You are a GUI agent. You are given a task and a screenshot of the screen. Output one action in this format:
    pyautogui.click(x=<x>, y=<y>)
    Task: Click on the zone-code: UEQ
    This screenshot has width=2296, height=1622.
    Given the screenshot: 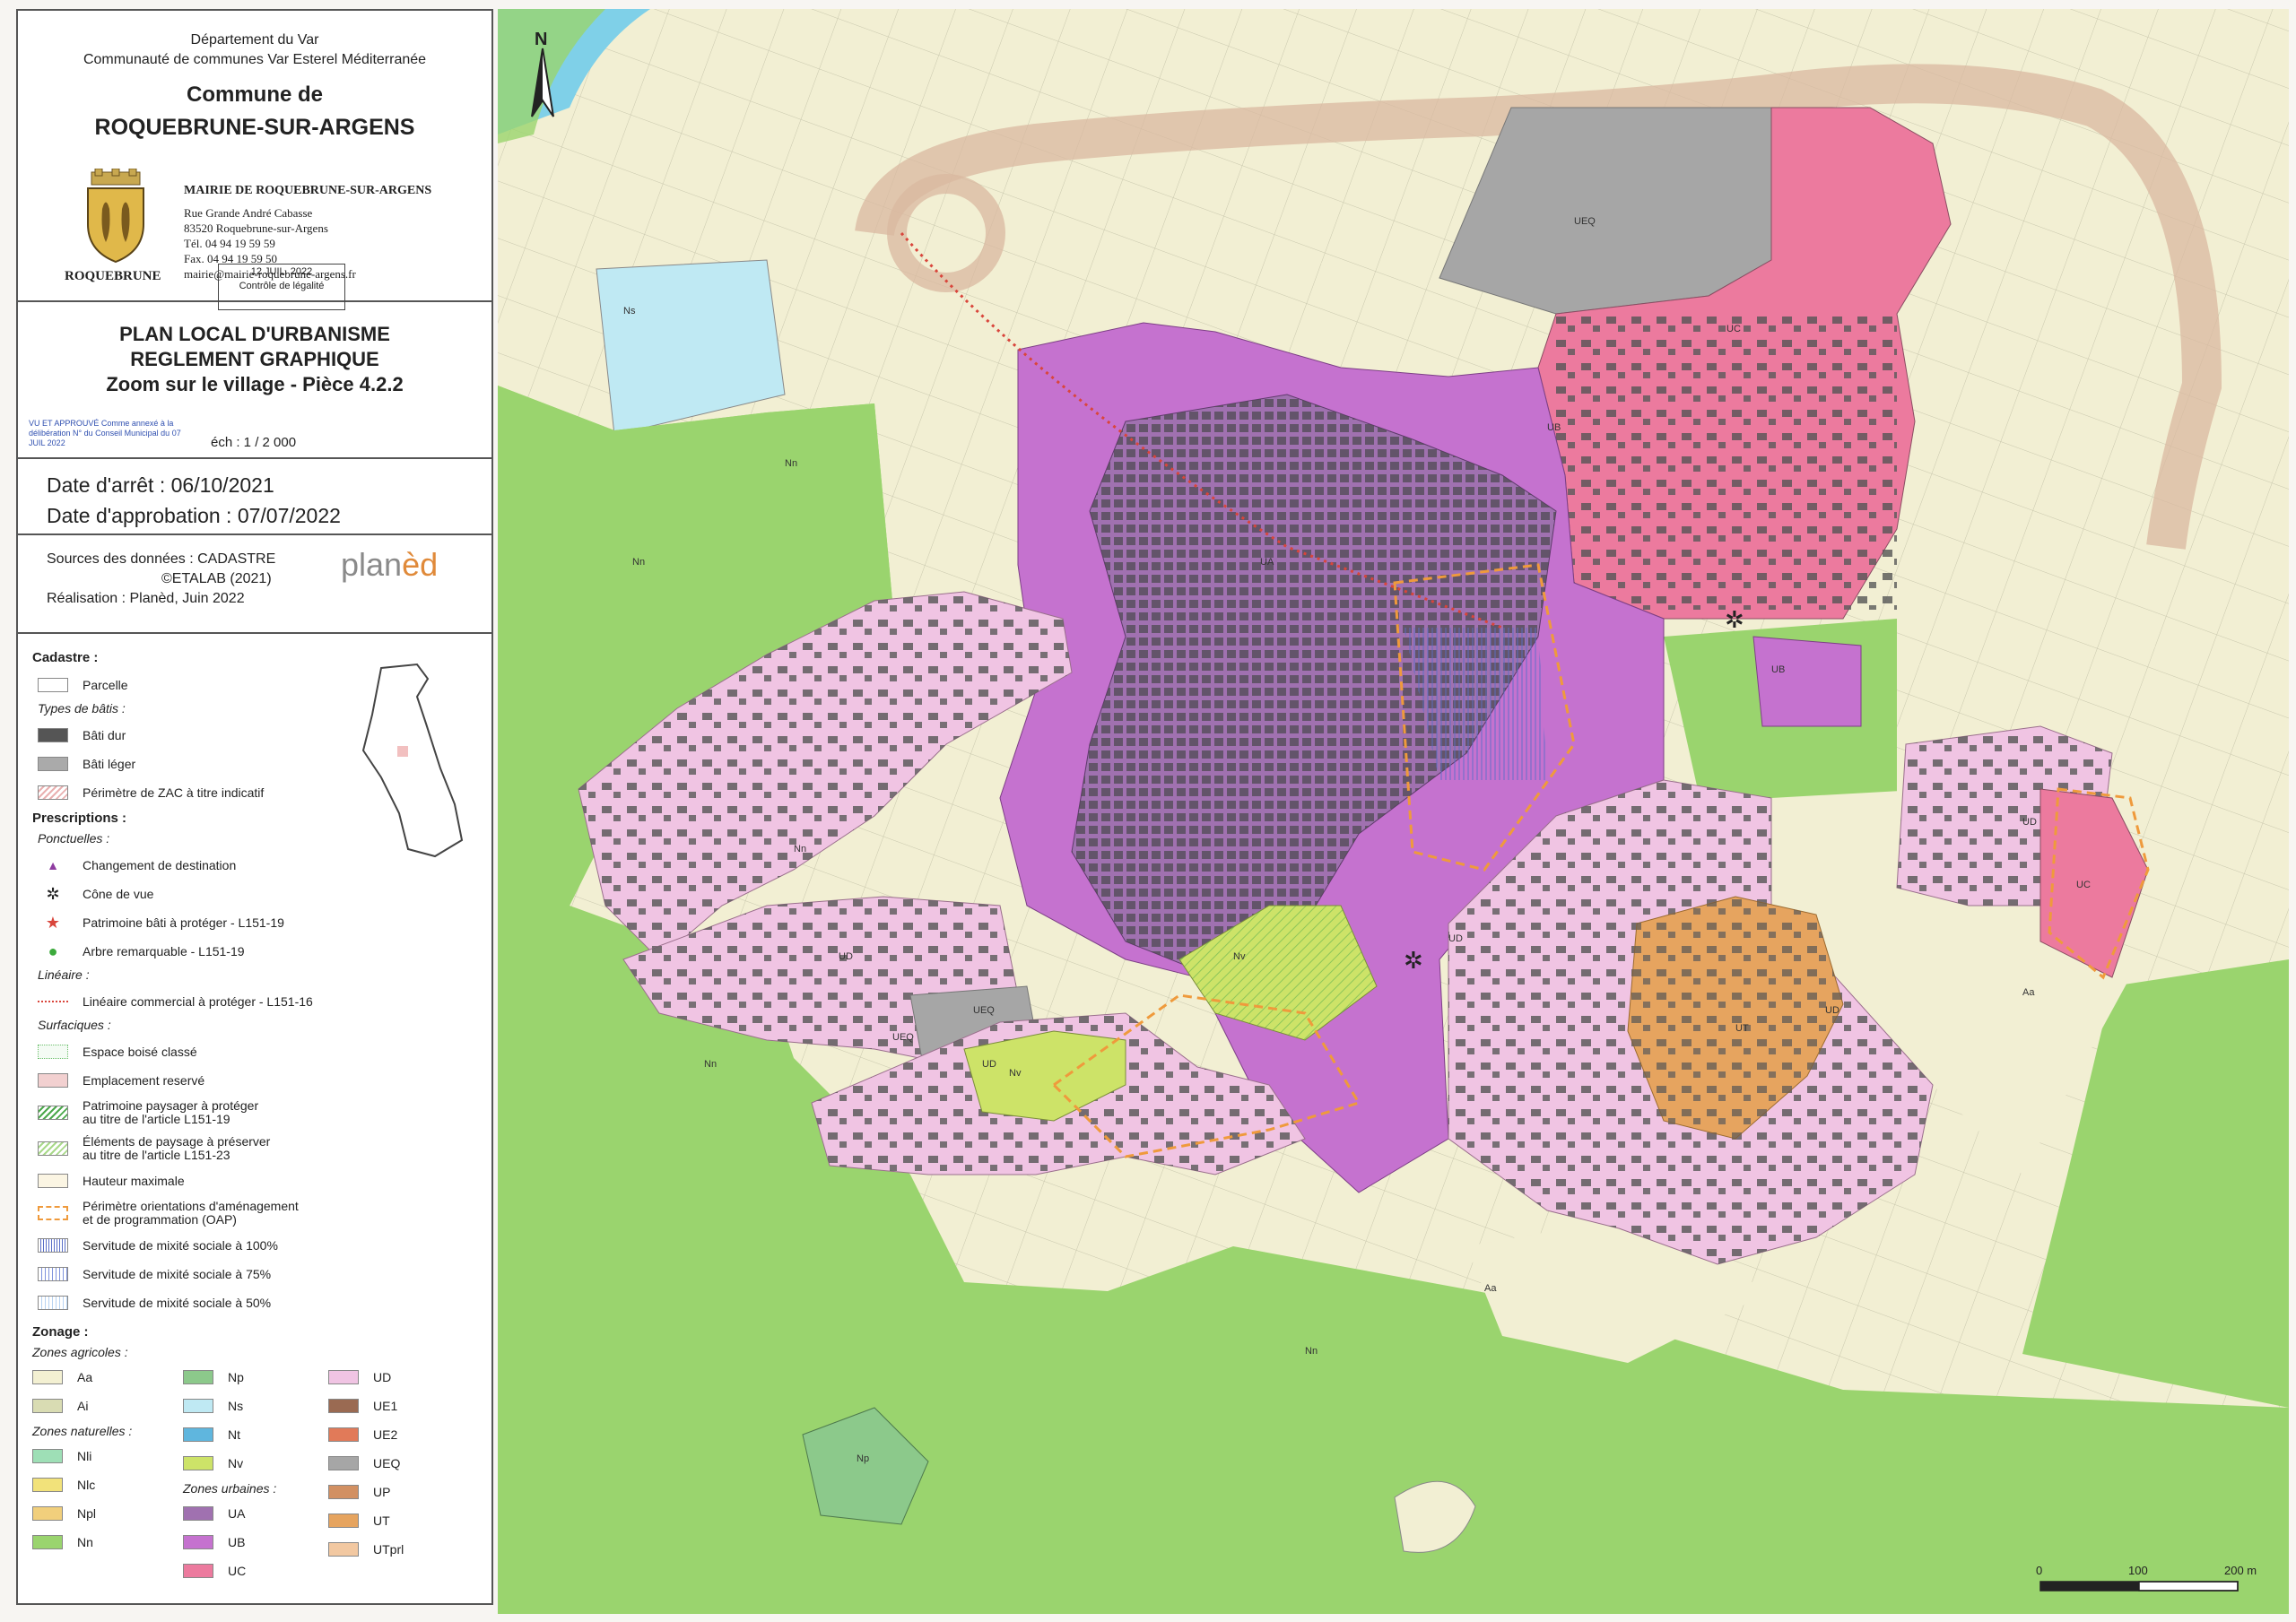 What is the action you would take?
    pyautogui.click(x=387, y=1463)
    